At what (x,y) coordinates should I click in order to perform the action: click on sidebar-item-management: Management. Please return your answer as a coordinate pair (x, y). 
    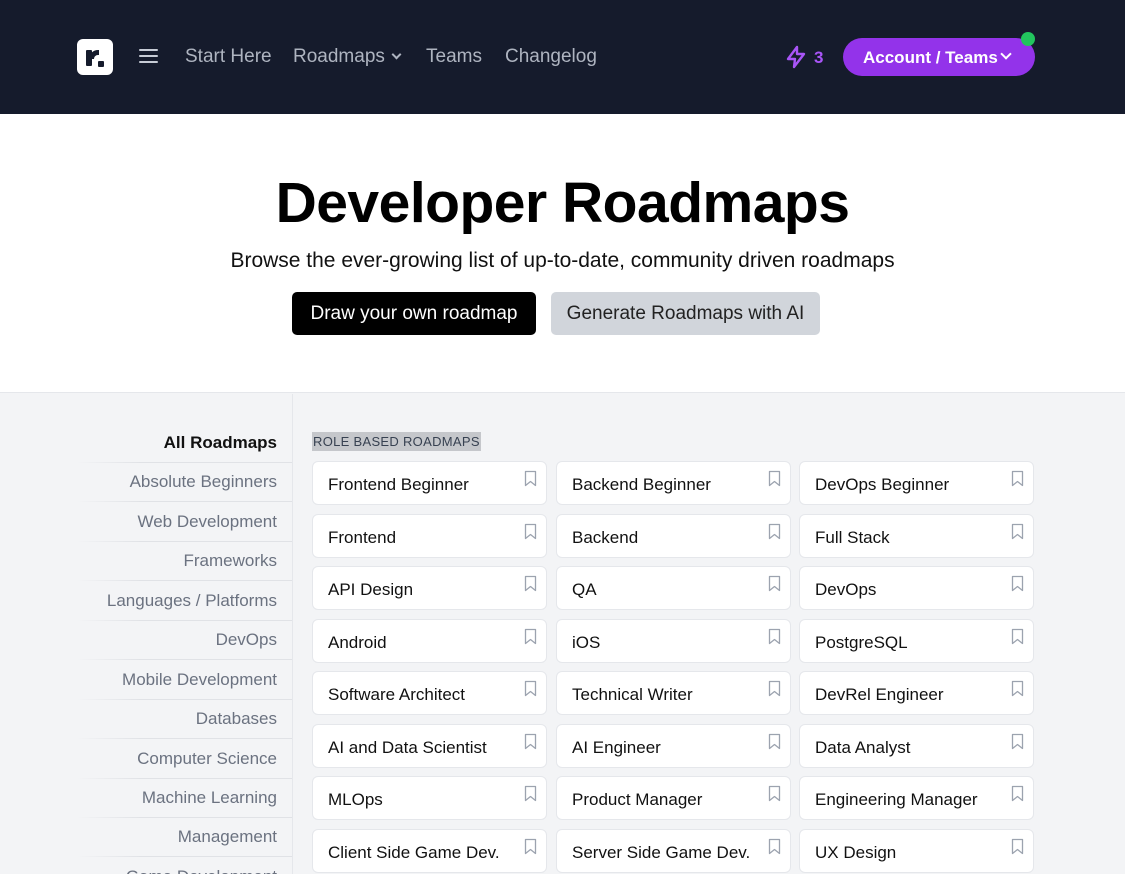
    Looking at the image, I should click on (184, 837).